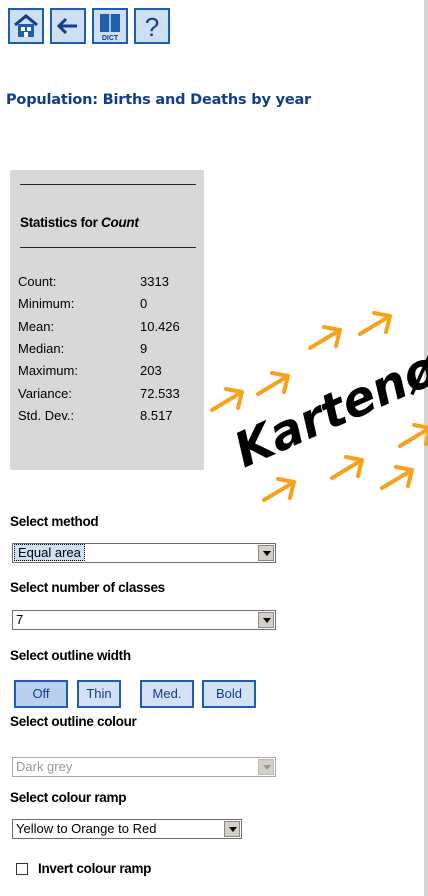 Image resolution: width=428 pixels, height=896 pixels. I want to click on back-arrow-icon, so click(66, 26).